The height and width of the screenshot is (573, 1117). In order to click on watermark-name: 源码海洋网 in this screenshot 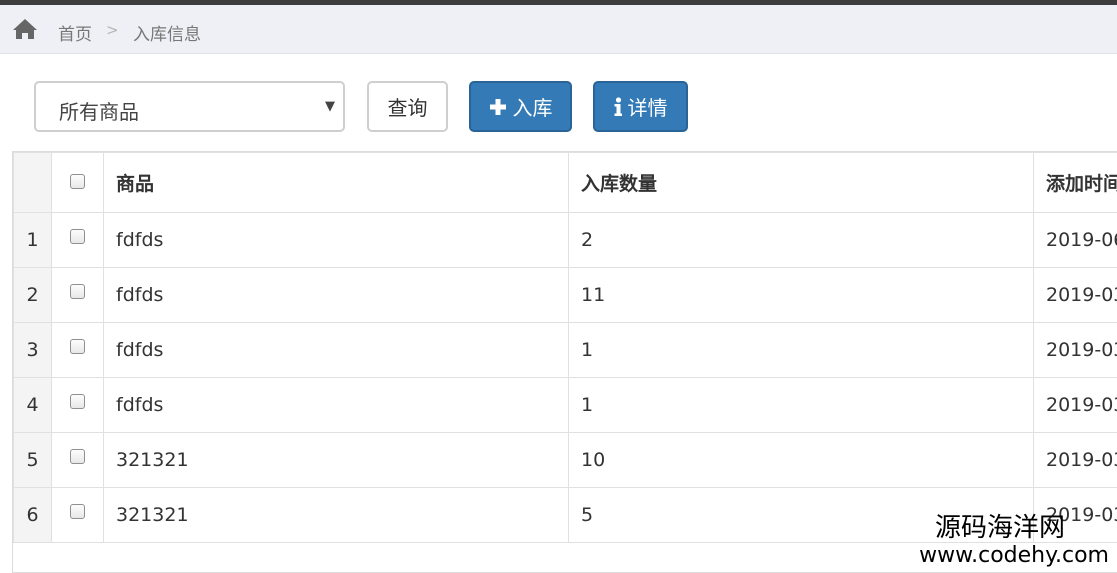, I will do `click(999, 528)`.